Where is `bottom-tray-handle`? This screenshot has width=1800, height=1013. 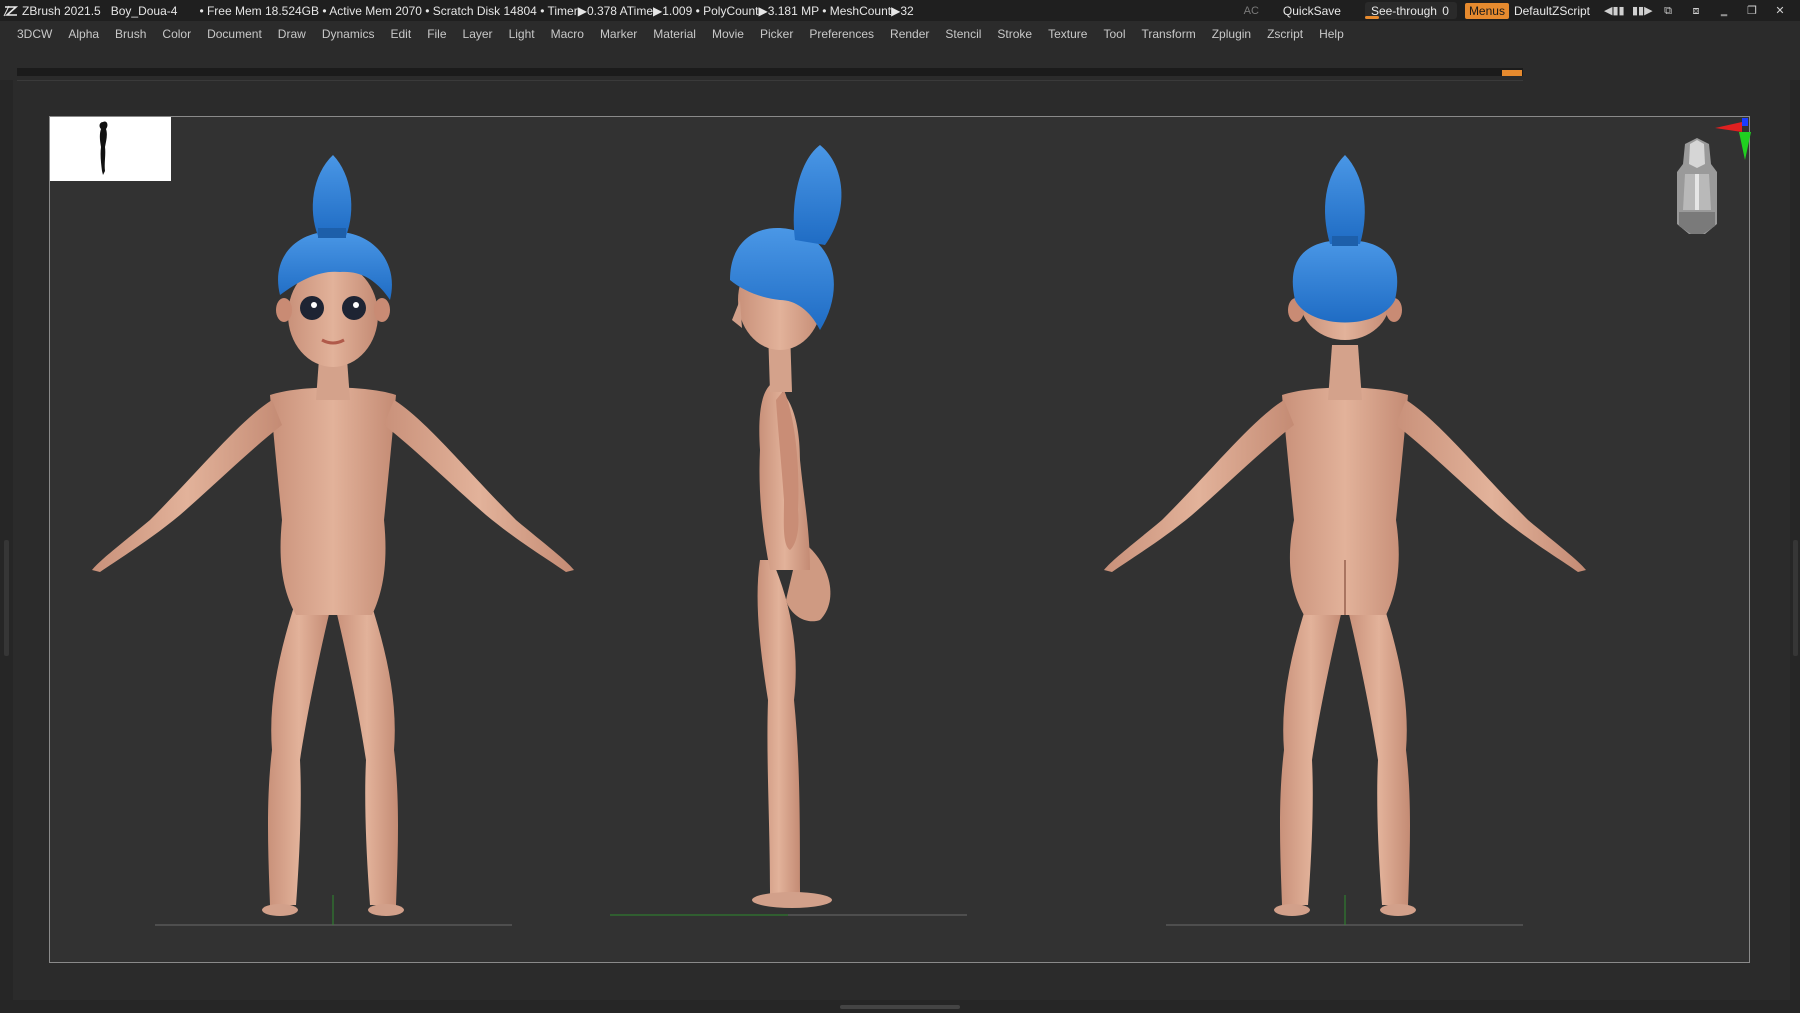 bottom-tray-handle is located at coordinates (900, 1007).